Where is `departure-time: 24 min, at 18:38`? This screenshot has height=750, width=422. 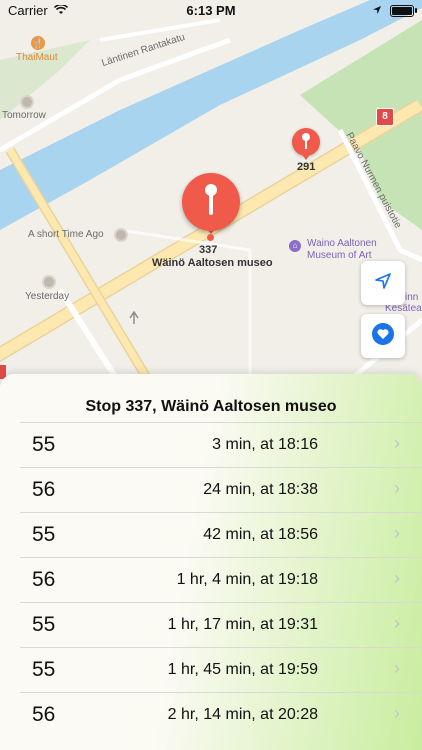 departure-time: 24 min, at 18:38 is located at coordinates (260, 489).